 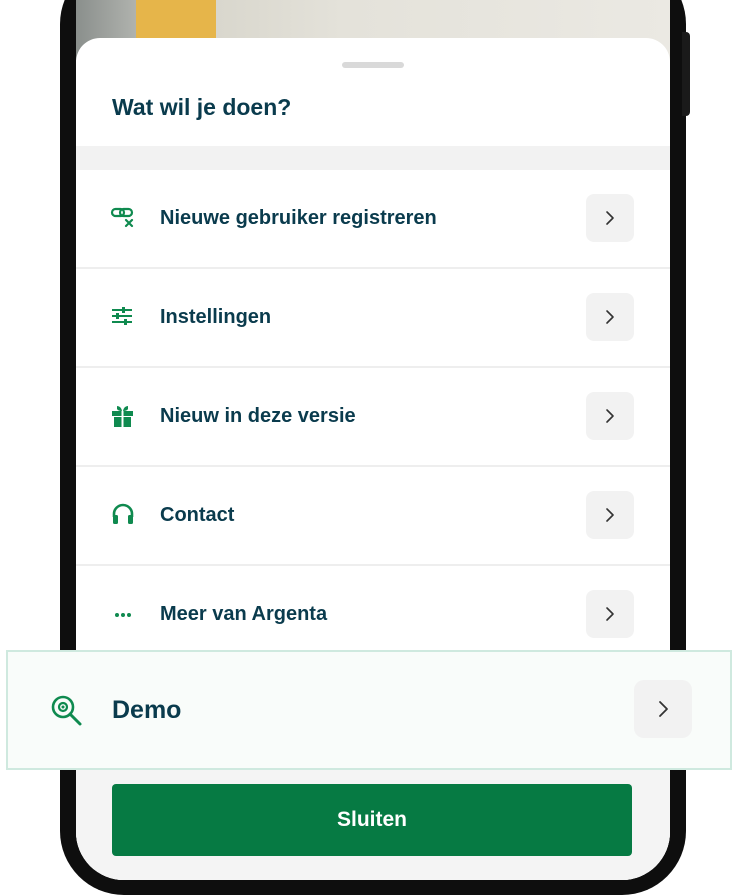 What do you see at coordinates (373, 65) in the screenshot?
I see `drag-handle` at bounding box center [373, 65].